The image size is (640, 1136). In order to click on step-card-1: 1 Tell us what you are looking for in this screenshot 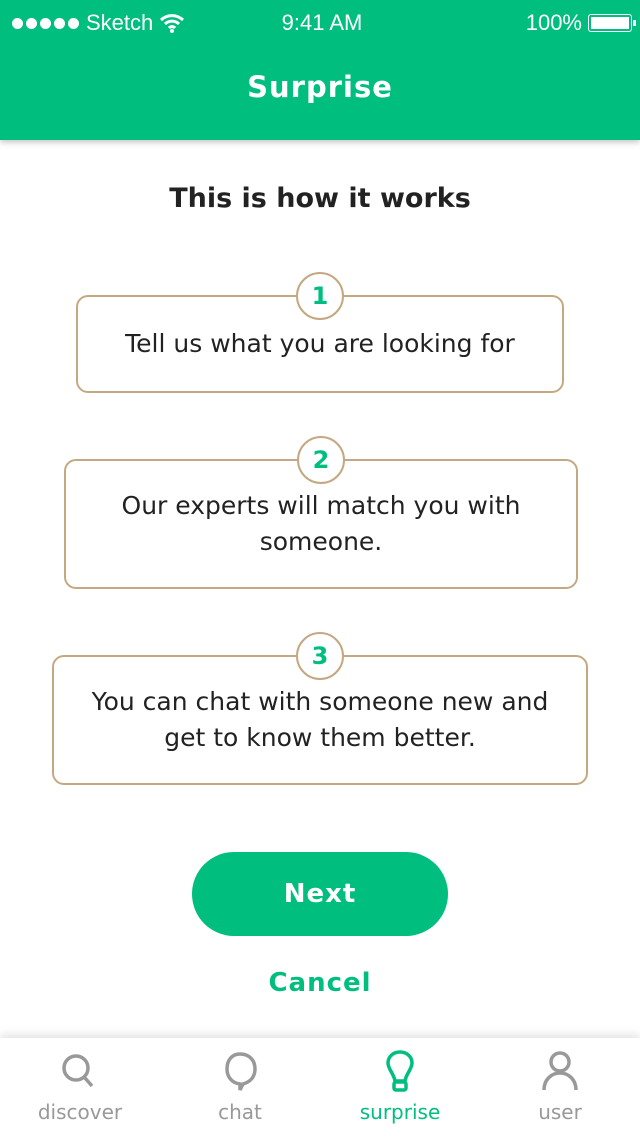, I will do `click(320, 332)`.